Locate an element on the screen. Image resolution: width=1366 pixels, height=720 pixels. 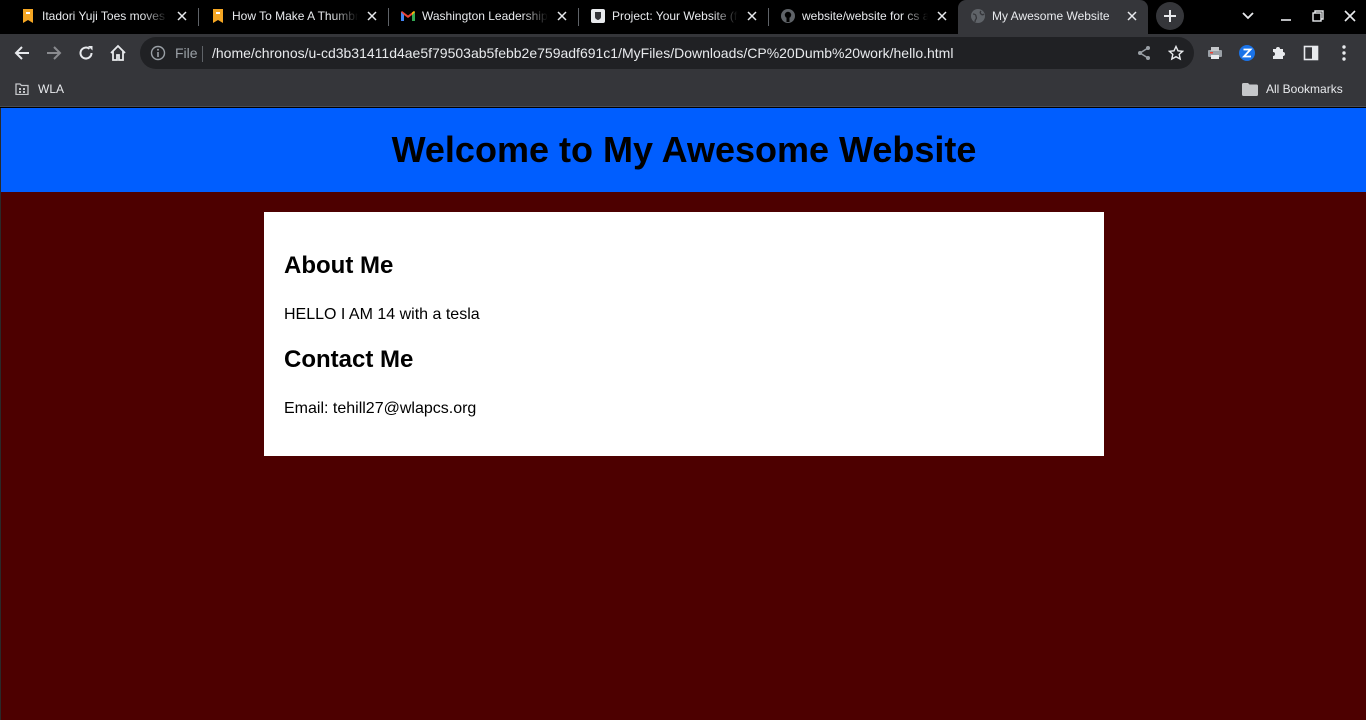
home-button is located at coordinates (118, 53).